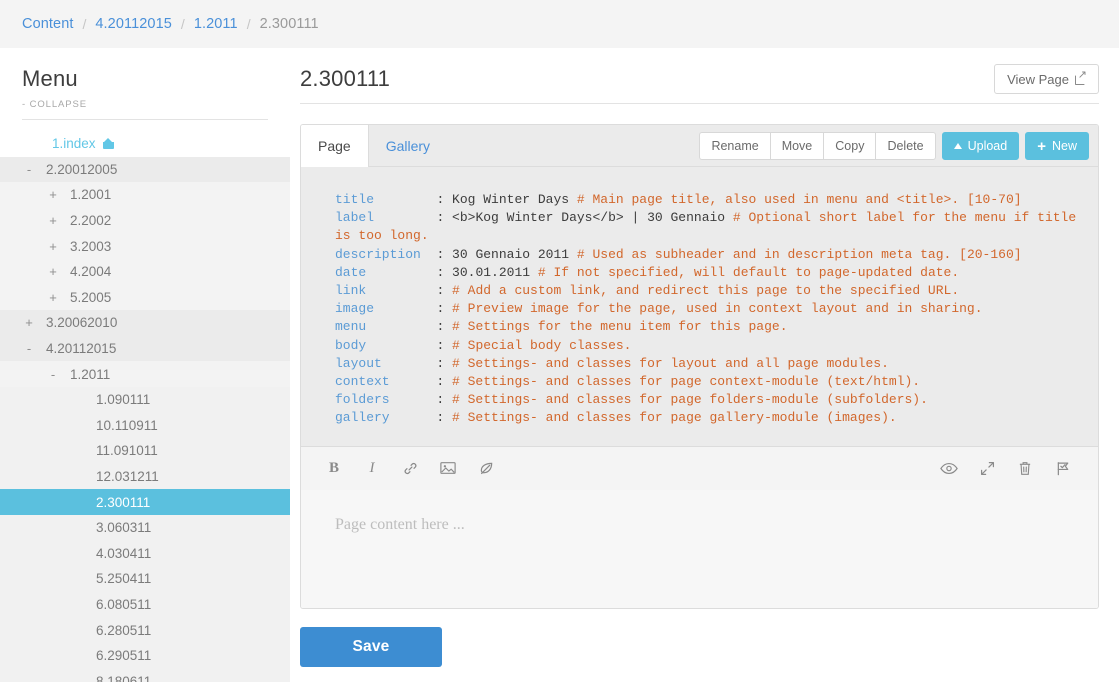 The image size is (1119, 682). Describe the element at coordinates (905, 146) in the screenshot. I see `delete-button: Delete` at that location.